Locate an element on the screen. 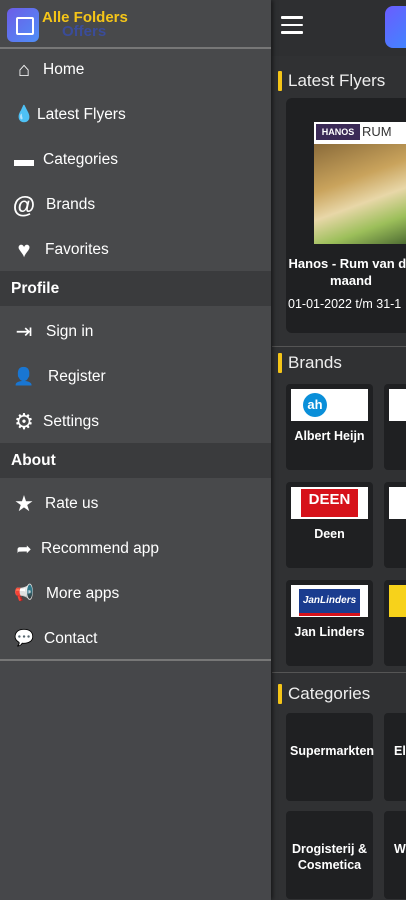  folder-icon: ▬ is located at coordinates (24, 160).